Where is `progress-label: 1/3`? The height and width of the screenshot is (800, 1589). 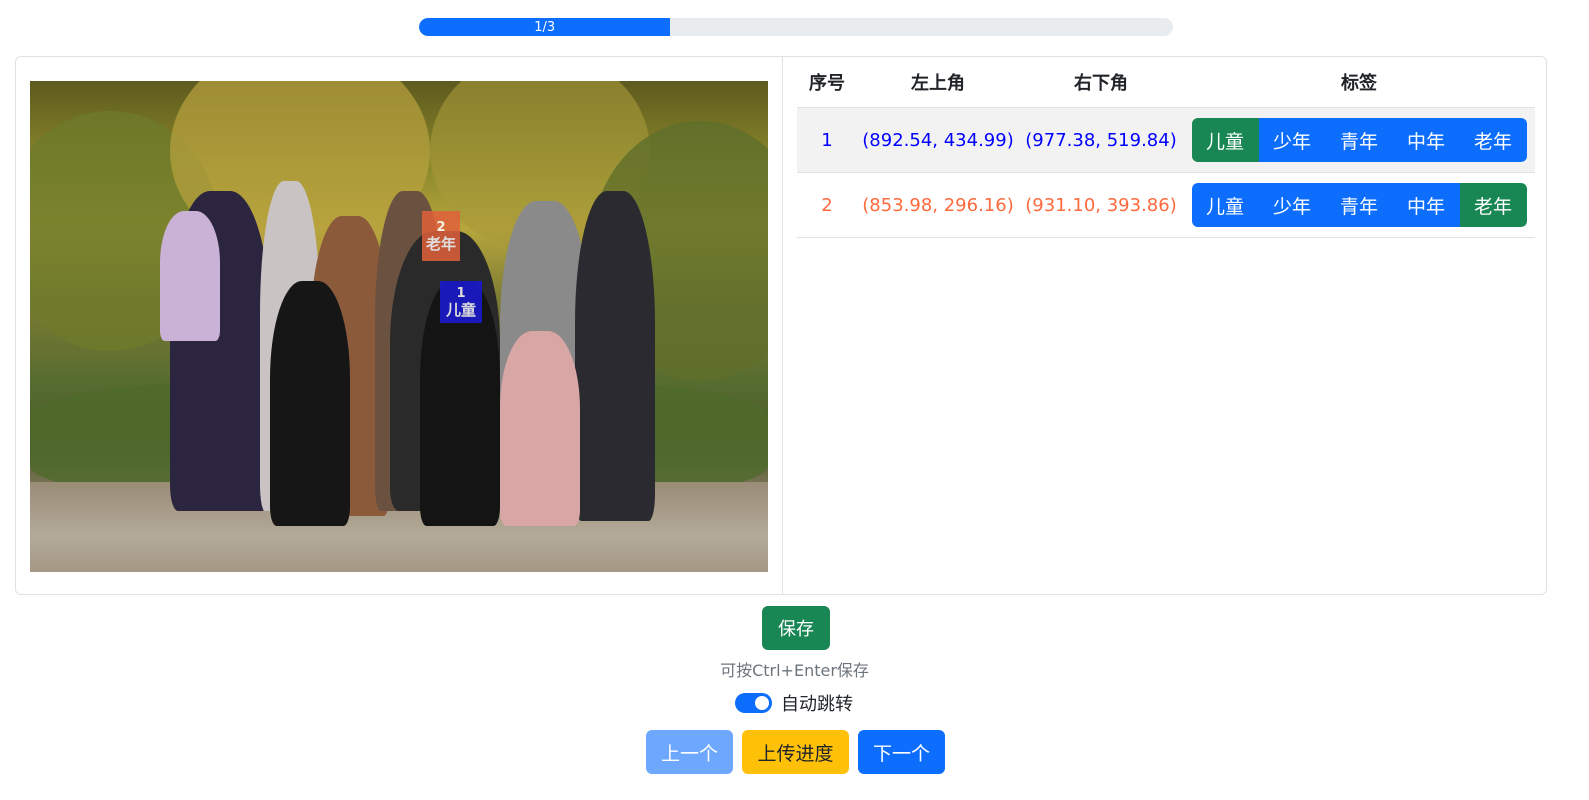 progress-label: 1/3 is located at coordinates (545, 27).